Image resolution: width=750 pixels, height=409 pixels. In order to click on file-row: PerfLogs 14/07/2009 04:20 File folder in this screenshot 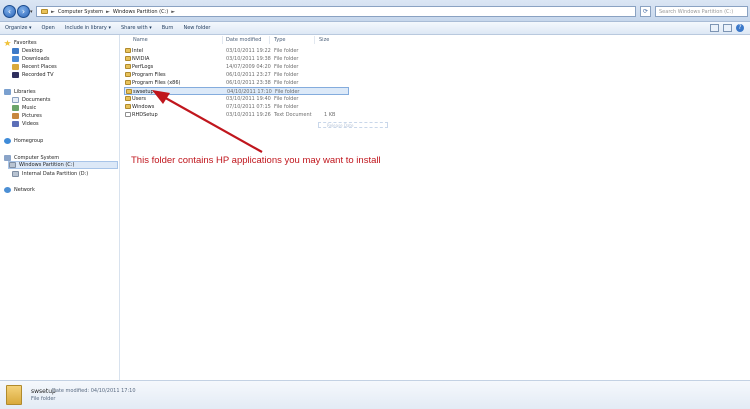, I will do `click(236, 67)`.